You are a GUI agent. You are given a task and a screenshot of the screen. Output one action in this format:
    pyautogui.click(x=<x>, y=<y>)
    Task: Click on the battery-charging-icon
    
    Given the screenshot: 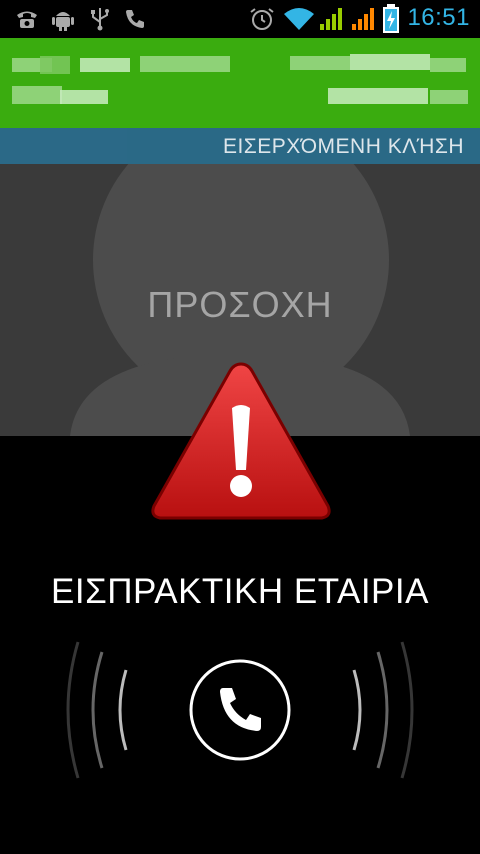 What is the action you would take?
    pyautogui.click(x=391, y=18)
    